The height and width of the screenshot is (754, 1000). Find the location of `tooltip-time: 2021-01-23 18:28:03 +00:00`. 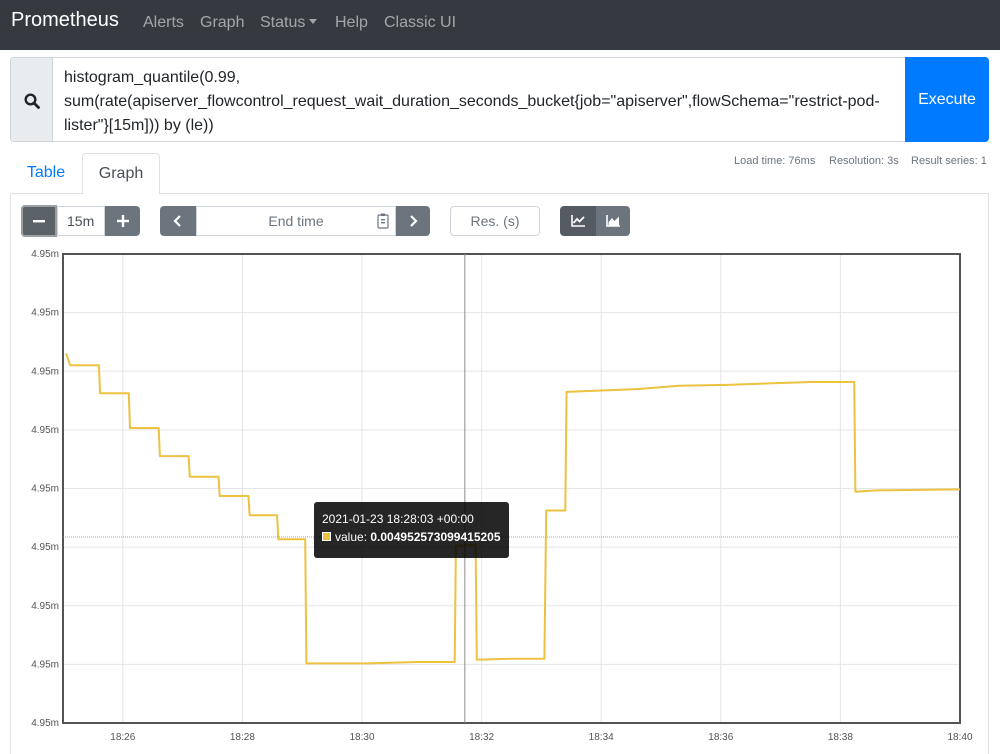

tooltip-time: 2021-01-23 18:28:03 +00:00 is located at coordinates (398, 519).